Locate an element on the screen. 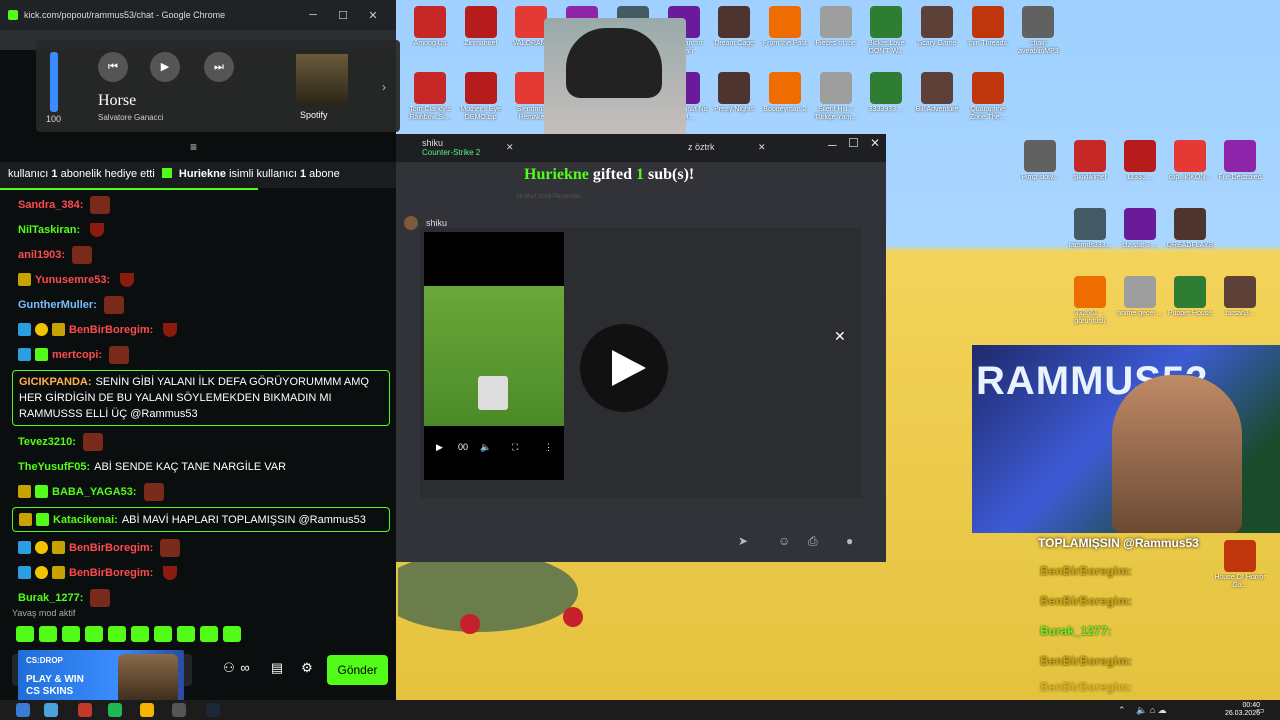  desktop-icon: Bill Adventure is located at coordinates (937, 93).